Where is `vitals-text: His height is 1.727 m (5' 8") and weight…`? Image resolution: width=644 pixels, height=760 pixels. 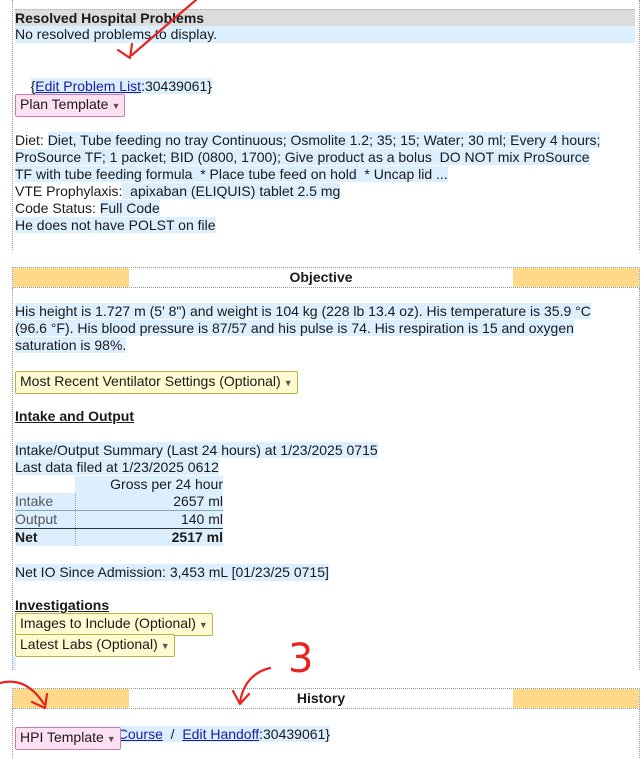
vitals-text: His height is 1.727 m (5' 8") and weight… is located at coordinates (326, 328).